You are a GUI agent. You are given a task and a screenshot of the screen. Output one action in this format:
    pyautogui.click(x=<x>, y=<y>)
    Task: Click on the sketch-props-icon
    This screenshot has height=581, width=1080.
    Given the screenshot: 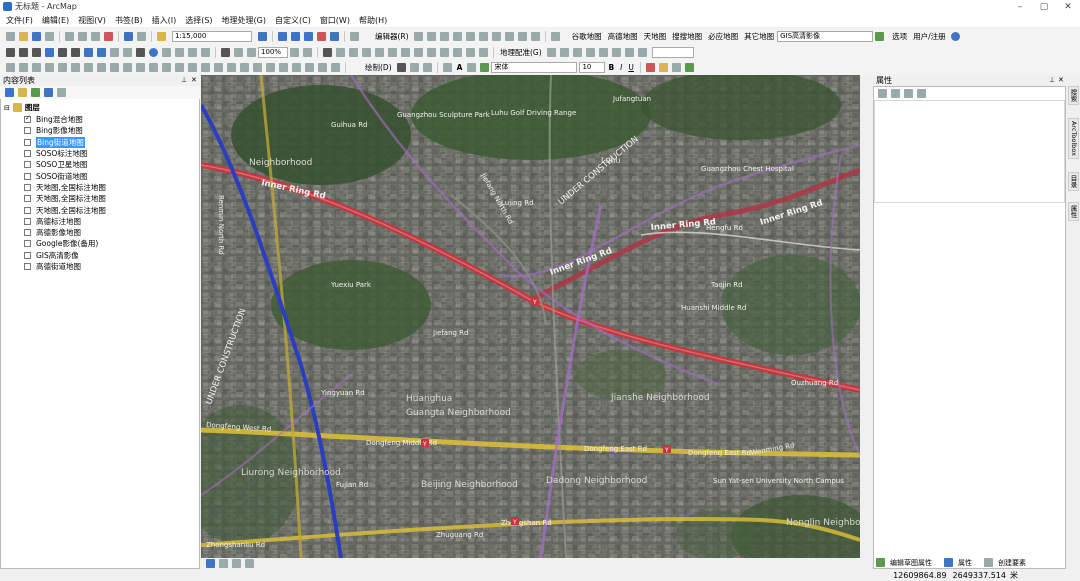 What is the action you would take?
    pyautogui.click(x=522, y=36)
    